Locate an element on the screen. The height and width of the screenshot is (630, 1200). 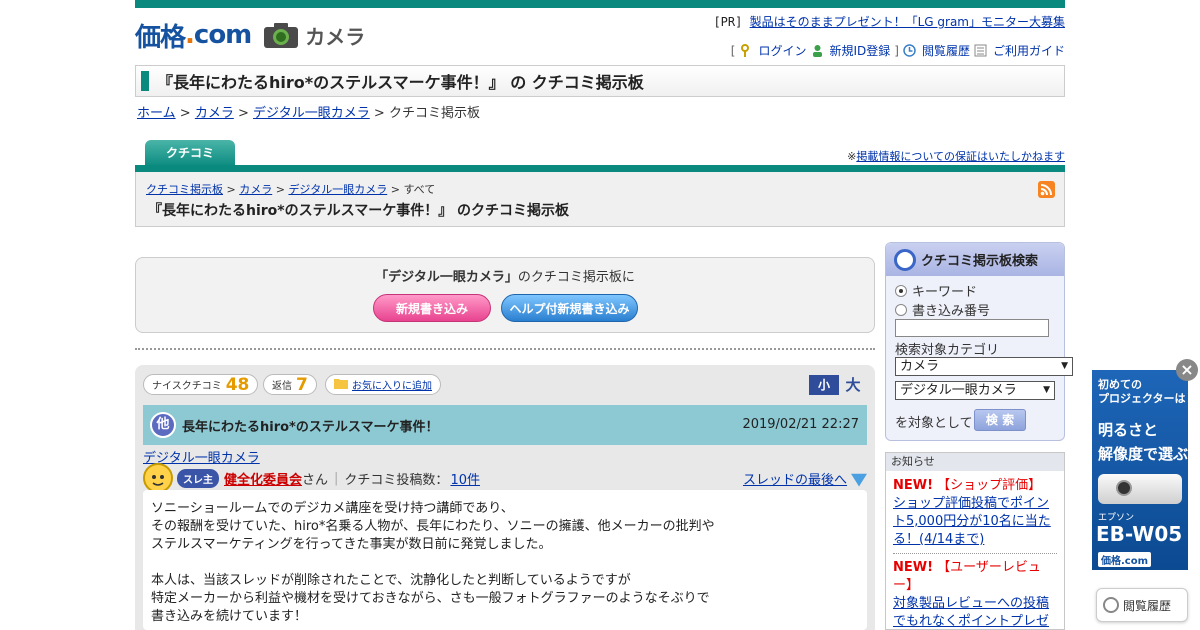
breadcrumb-camera: カメラ is located at coordinates (214, 113).